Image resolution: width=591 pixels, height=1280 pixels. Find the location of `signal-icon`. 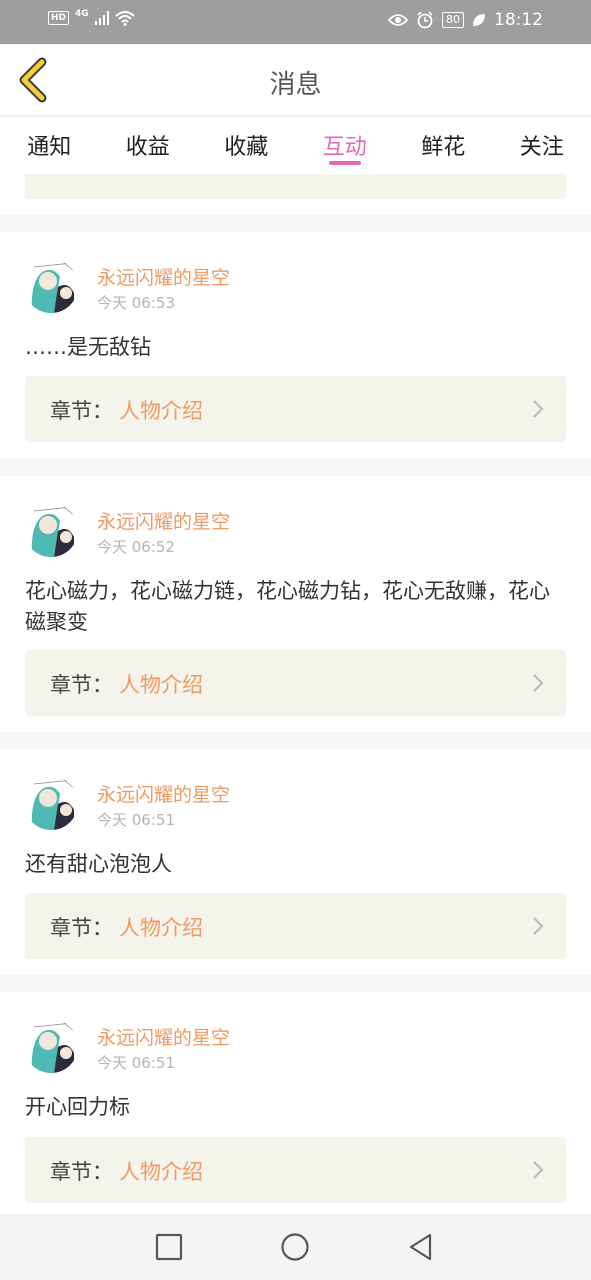

signal-icon is located at coordinates (101, 18).